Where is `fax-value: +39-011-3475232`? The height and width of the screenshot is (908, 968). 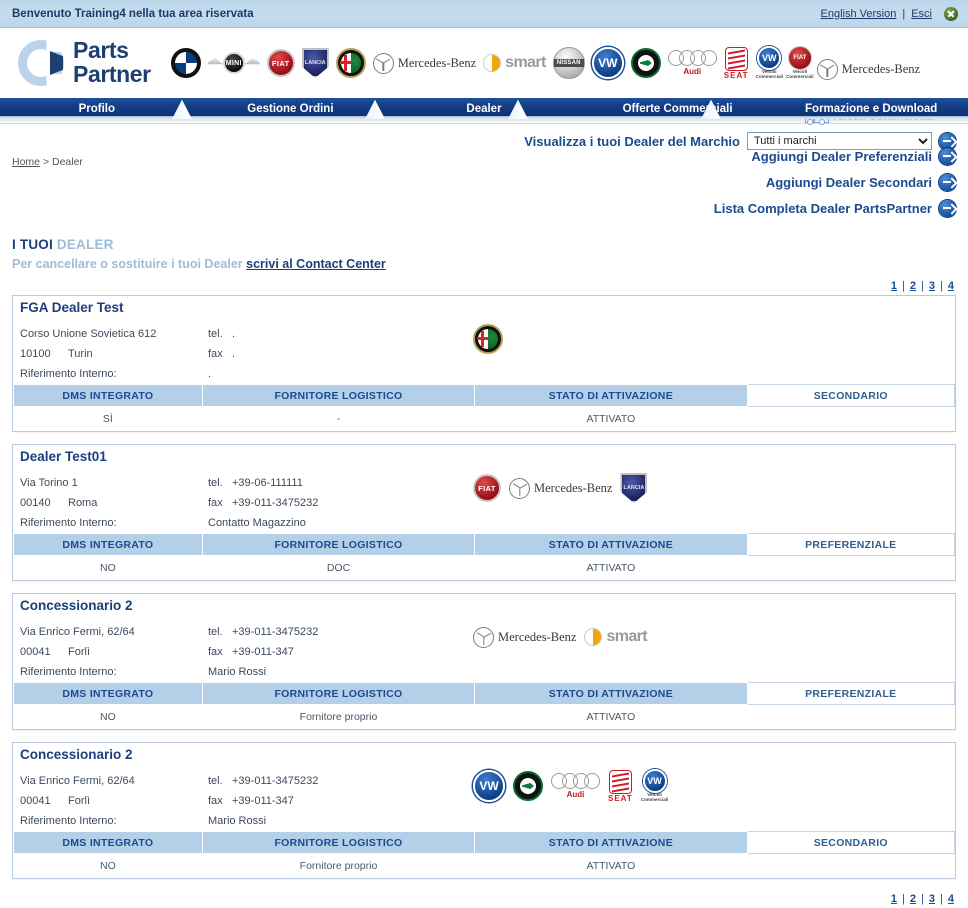
fax-value: +39-011-3475232 is located at coordinates (275, 503).